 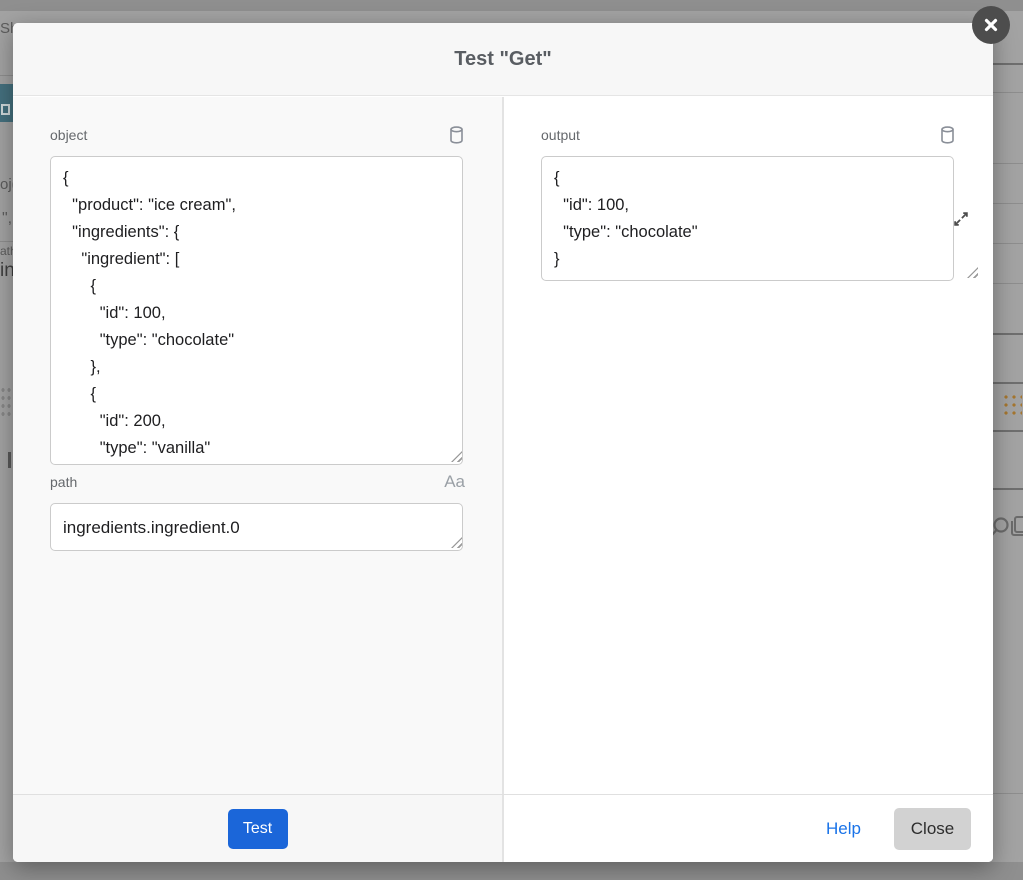 I want to click on copy-output-icon, so click(x=947, y=135).